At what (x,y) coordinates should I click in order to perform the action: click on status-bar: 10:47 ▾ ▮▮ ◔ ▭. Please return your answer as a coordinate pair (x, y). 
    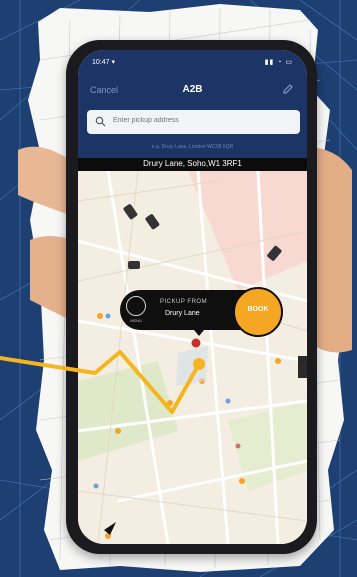
    Looking at the image, I should click on (192, 63).